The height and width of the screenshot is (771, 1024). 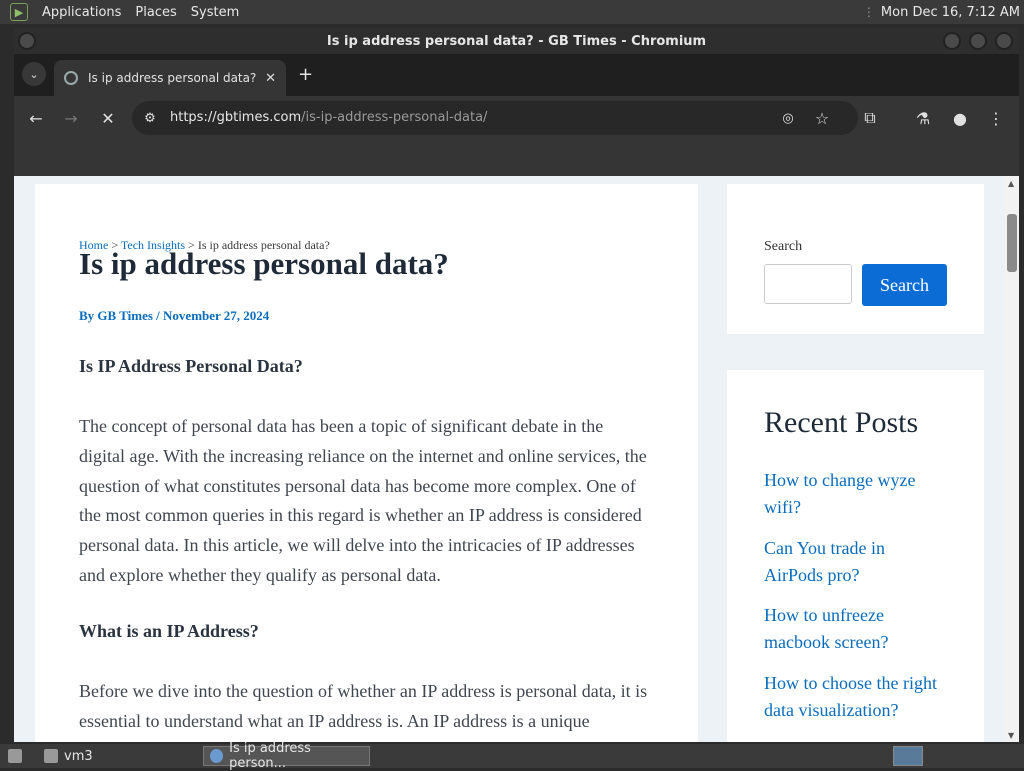 What do you see at coordinates (270, 78) in the screenshot?
I see `close-tab-icon: ✕` at bounding box center [270, 78].